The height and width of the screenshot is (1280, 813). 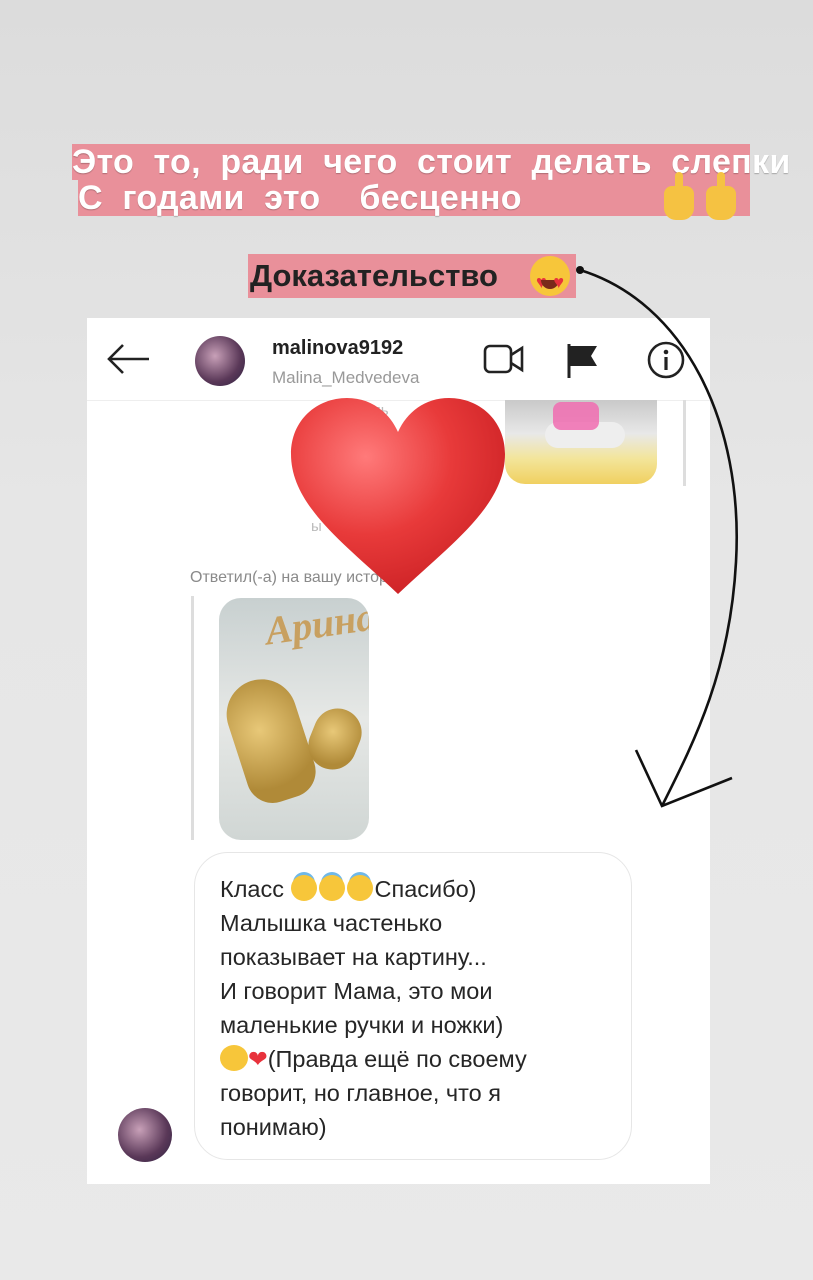 I want to click on message-line: (Правда ещё по своему, so click(x=397, y=1059).